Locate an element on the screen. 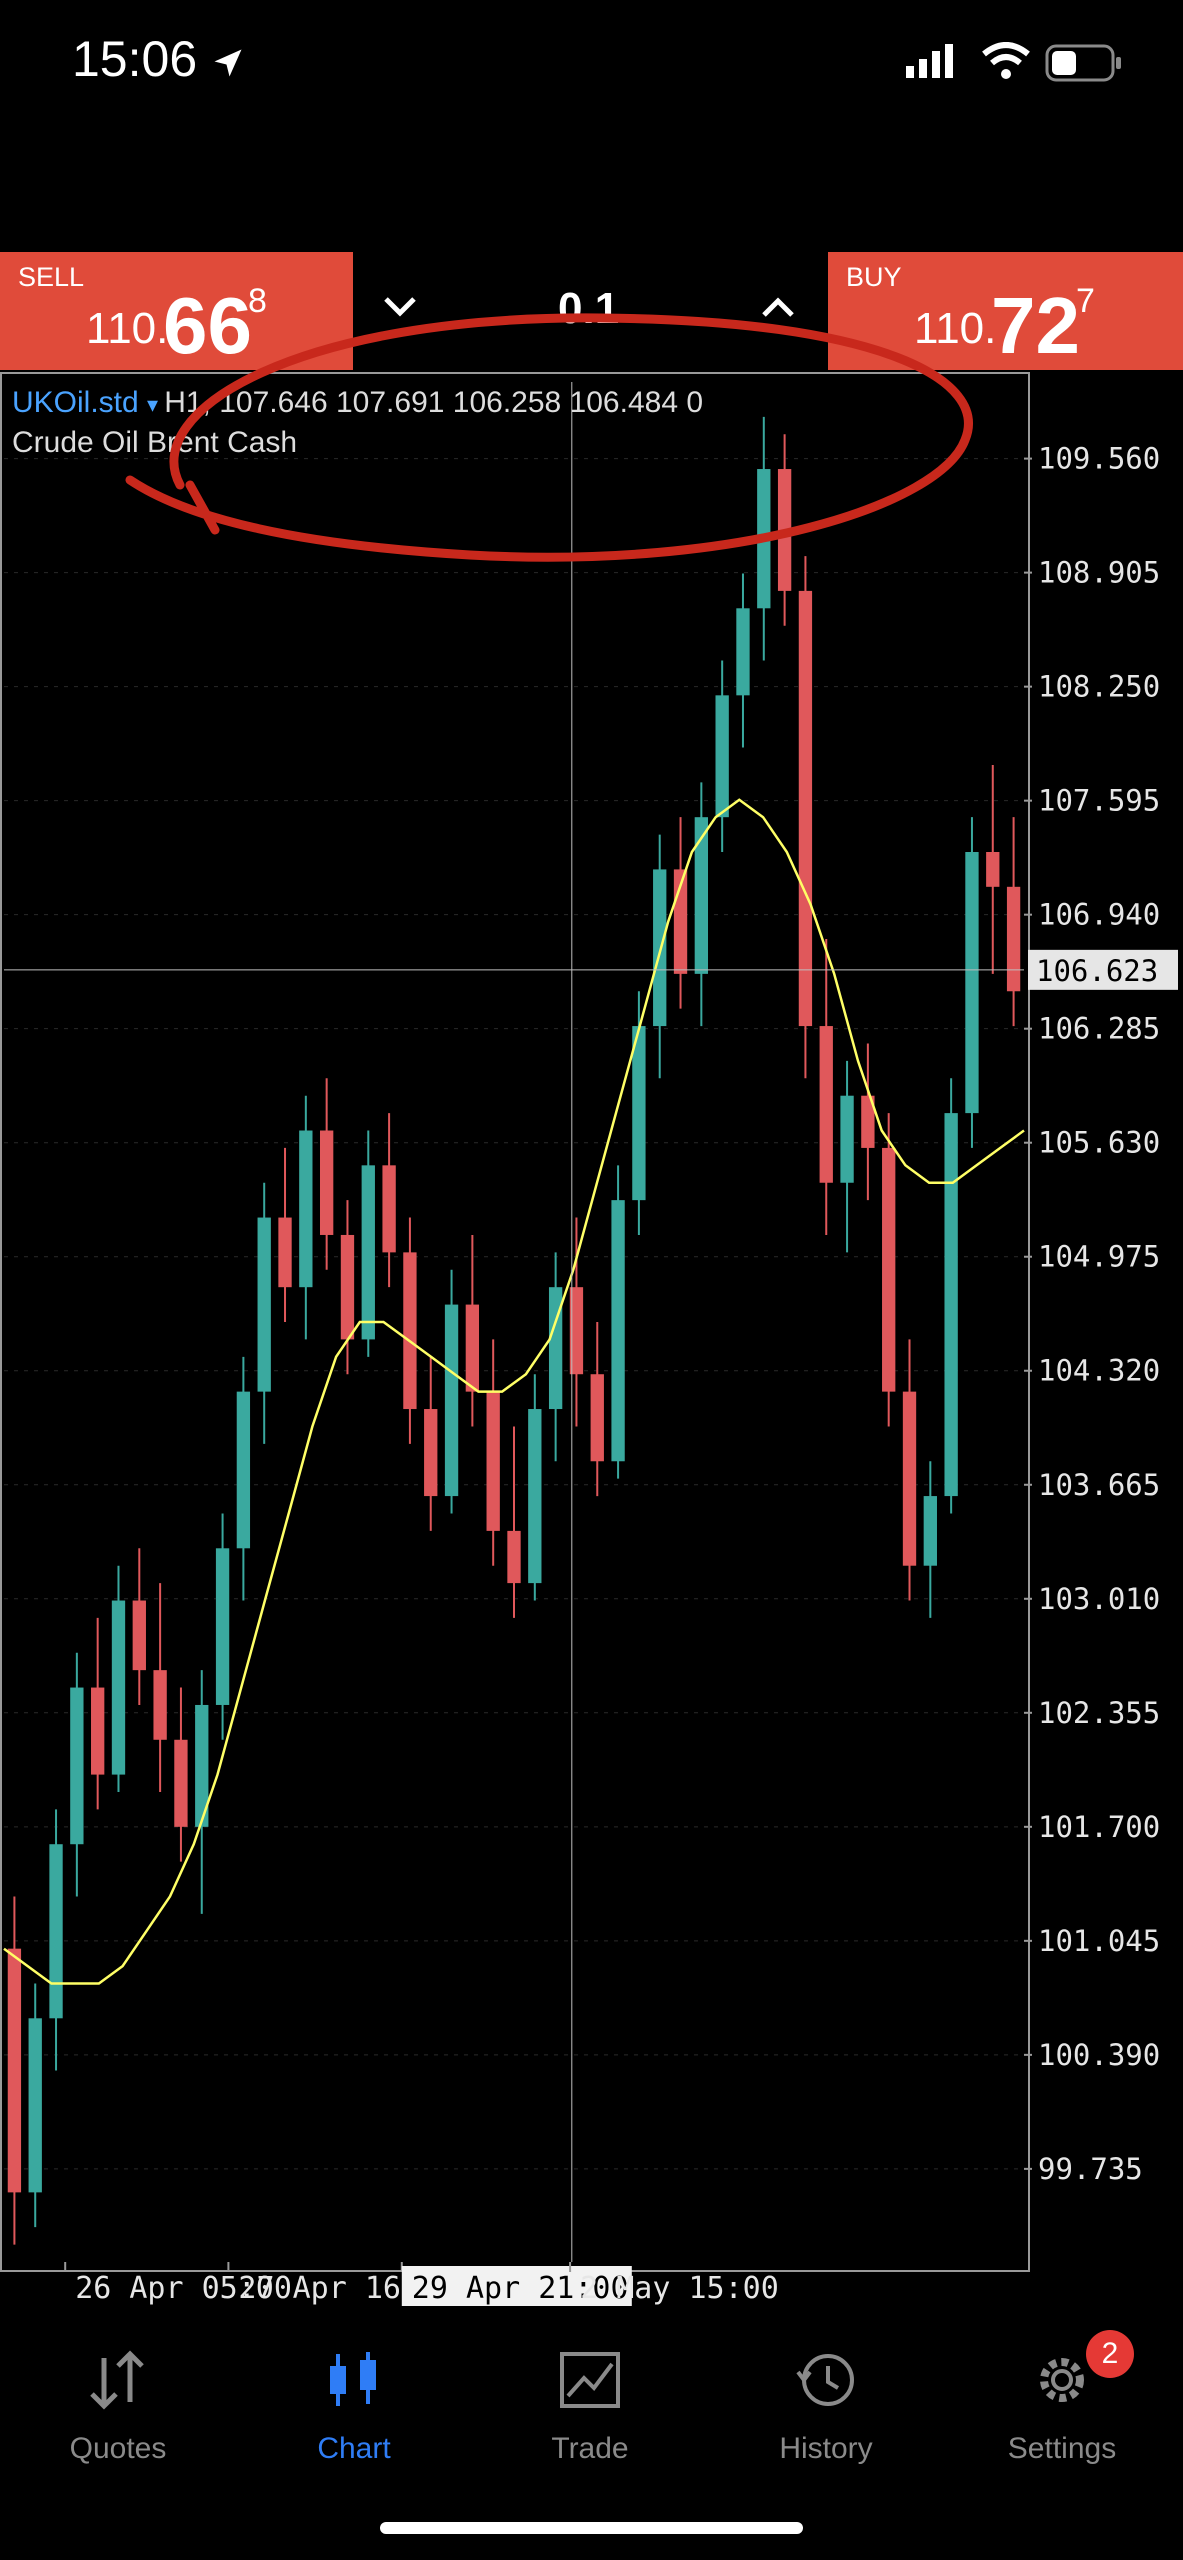 The image size is (1183, 2560). trade-chart-icon is located at coordinates (590, 2380).